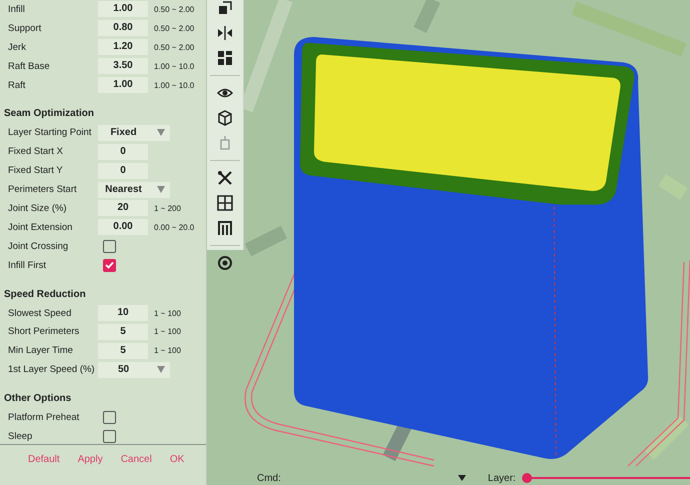 Image resolution: width=690 pixels, height=485 pixels. What do you see at coordinates (225, 118) in the screenshot?
I see `cube-icon` at bounding box center [225, 118].